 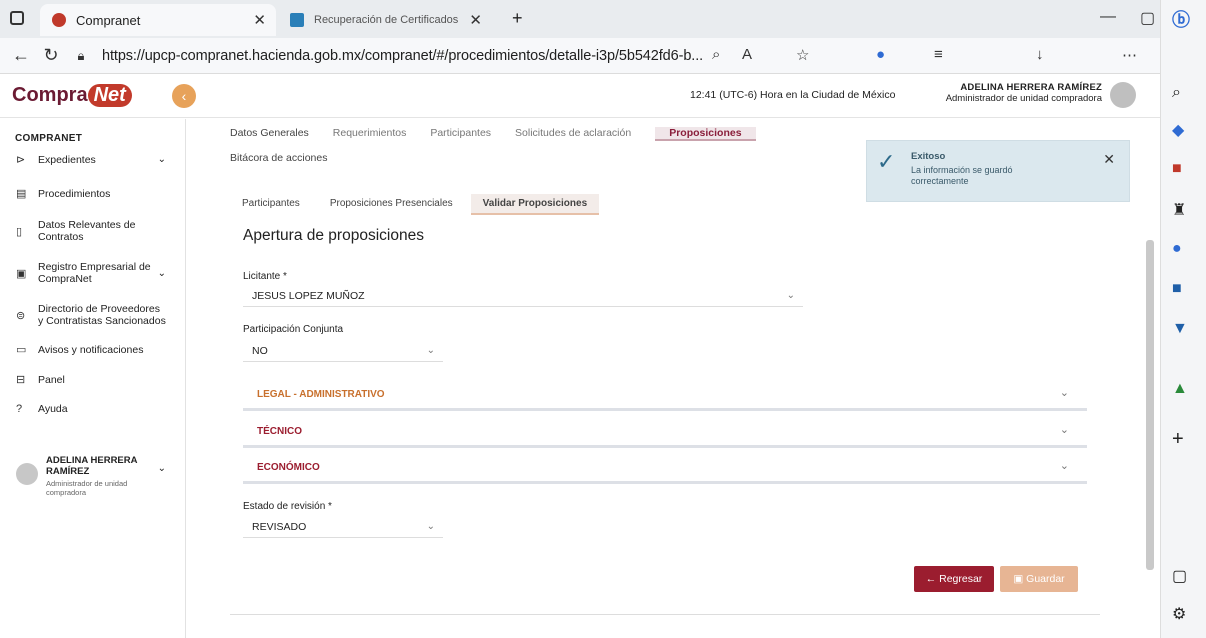 What do you see at coordinates (1179, 614) in the screenshot?
I see `settings-gear-icon: ⚙` at bounding box center [1179, 614].